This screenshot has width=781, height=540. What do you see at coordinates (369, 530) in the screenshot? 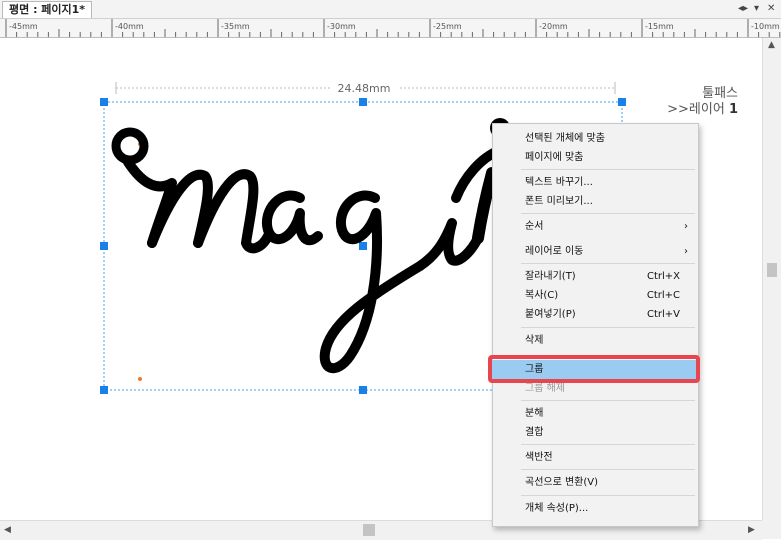
I see `horizontal-scroll-thumb` at bounding box center [369, 530].